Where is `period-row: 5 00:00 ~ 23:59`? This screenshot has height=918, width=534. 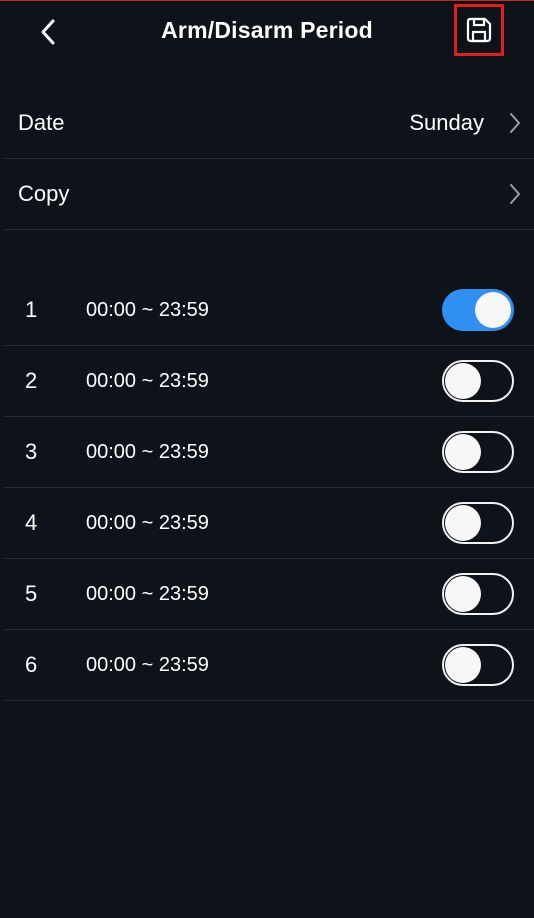
period-row: 5 00:00 ~ 23:59 is located at coordinates (269, 594).